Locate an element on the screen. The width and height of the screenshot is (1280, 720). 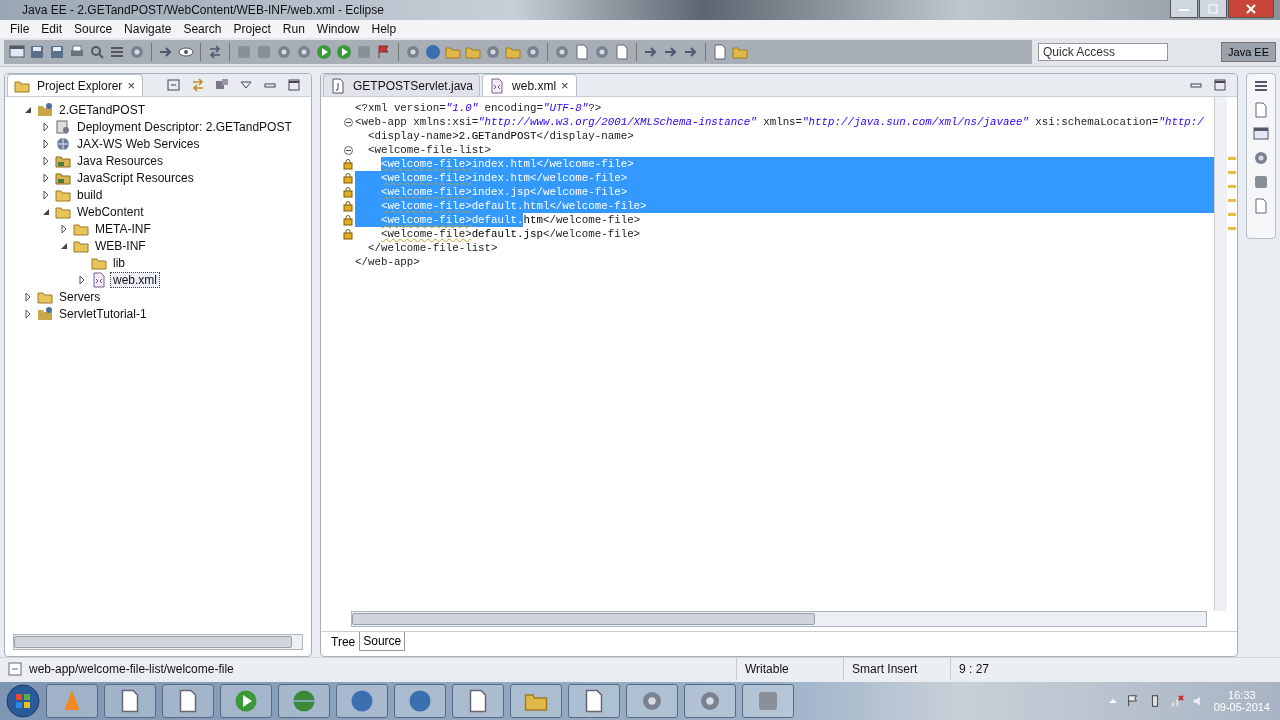
menu-item: Source is located at coordinates (93, 29).